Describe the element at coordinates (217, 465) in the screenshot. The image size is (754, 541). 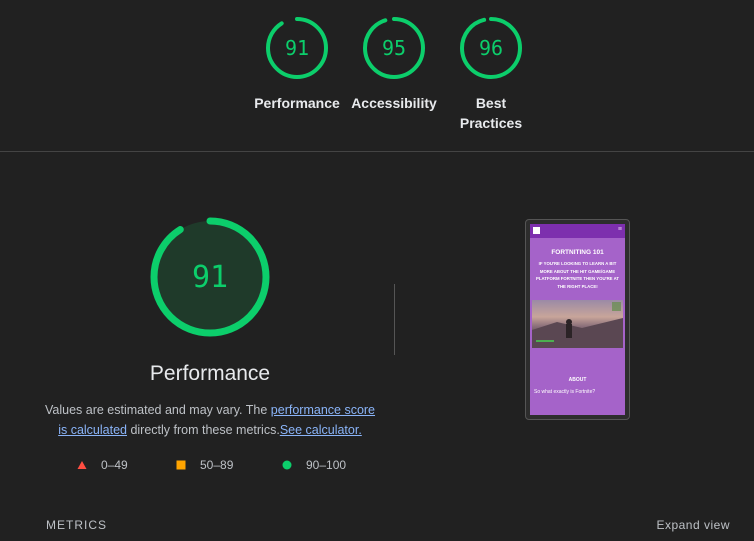
I see `legend-average-range: 50–89` at that location.